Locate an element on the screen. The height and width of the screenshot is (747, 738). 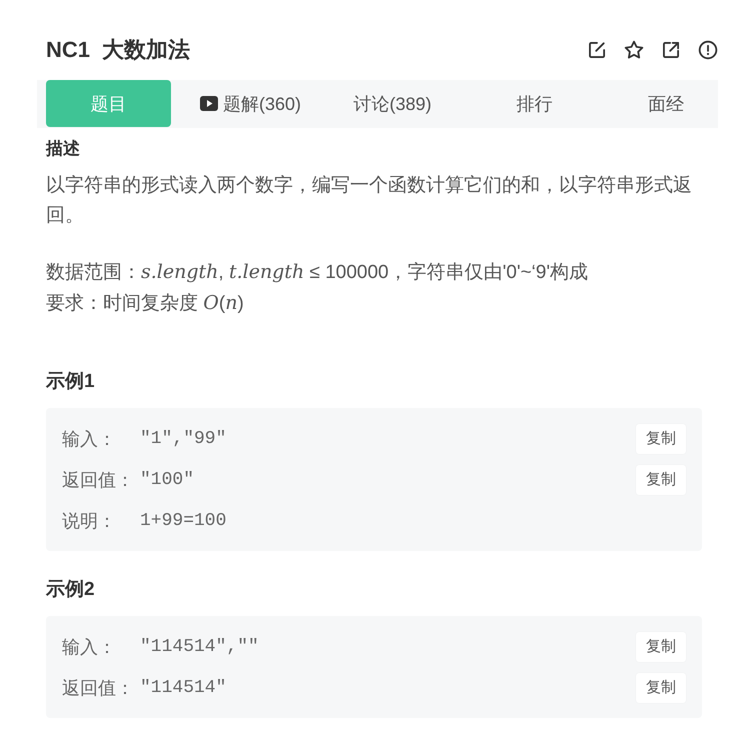
field-label: 说明： is located at coordinates (89, 521).